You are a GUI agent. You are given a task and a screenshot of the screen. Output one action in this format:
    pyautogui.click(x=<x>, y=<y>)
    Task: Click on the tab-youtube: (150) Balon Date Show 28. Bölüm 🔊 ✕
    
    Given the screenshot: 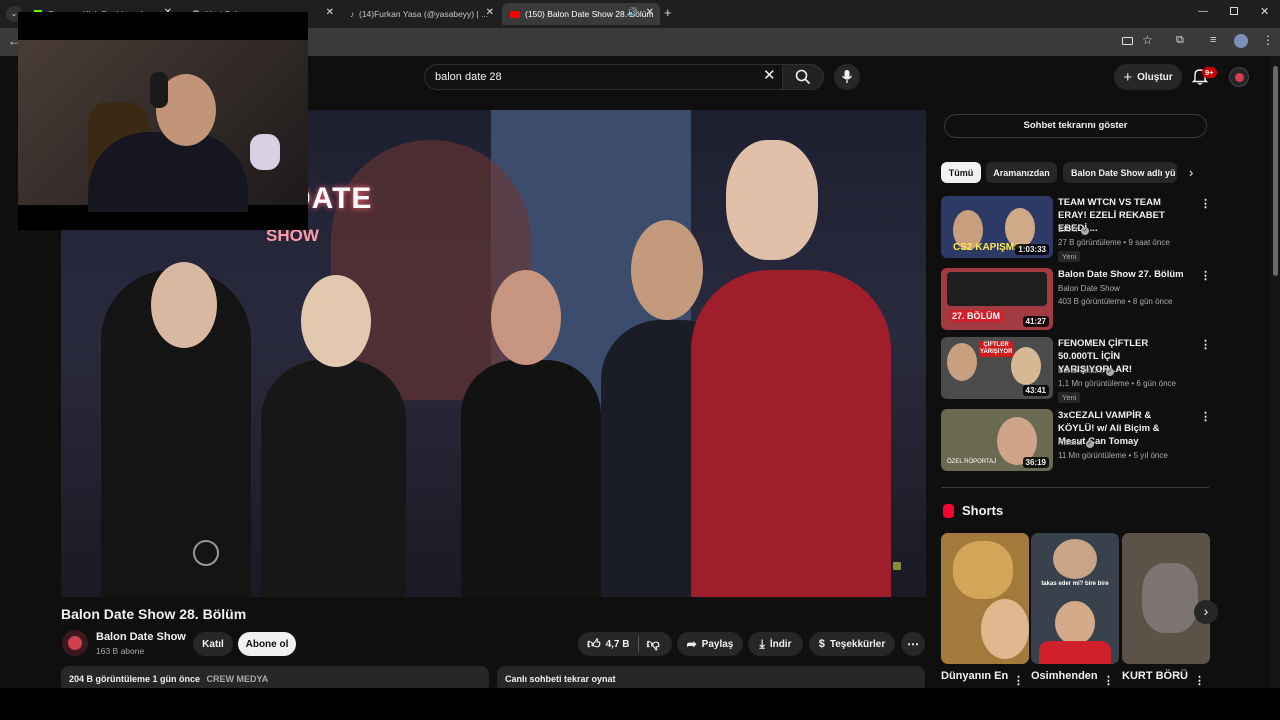 What is the action you would take?
    pyautogui.click(x=581, y=14)
    